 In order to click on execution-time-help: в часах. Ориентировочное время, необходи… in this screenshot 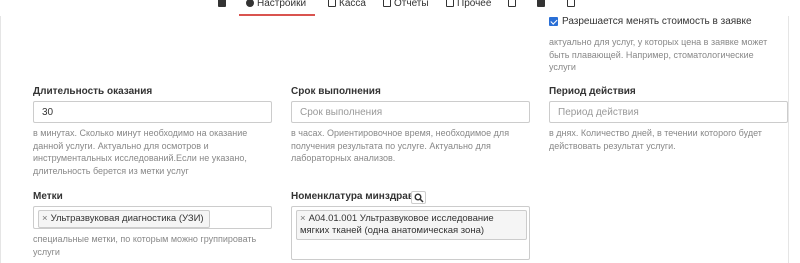, I will do `click(400, 145)`.